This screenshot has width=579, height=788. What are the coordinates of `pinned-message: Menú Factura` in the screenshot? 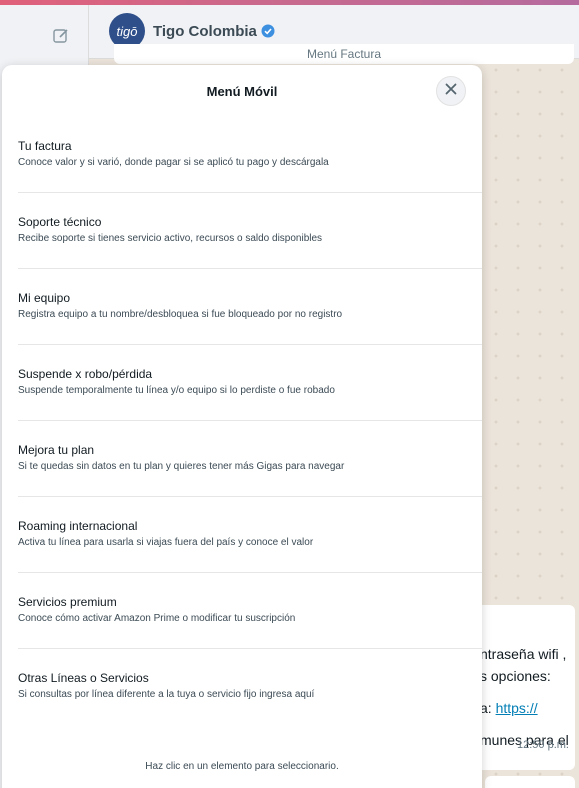 It's located at (344, 54).